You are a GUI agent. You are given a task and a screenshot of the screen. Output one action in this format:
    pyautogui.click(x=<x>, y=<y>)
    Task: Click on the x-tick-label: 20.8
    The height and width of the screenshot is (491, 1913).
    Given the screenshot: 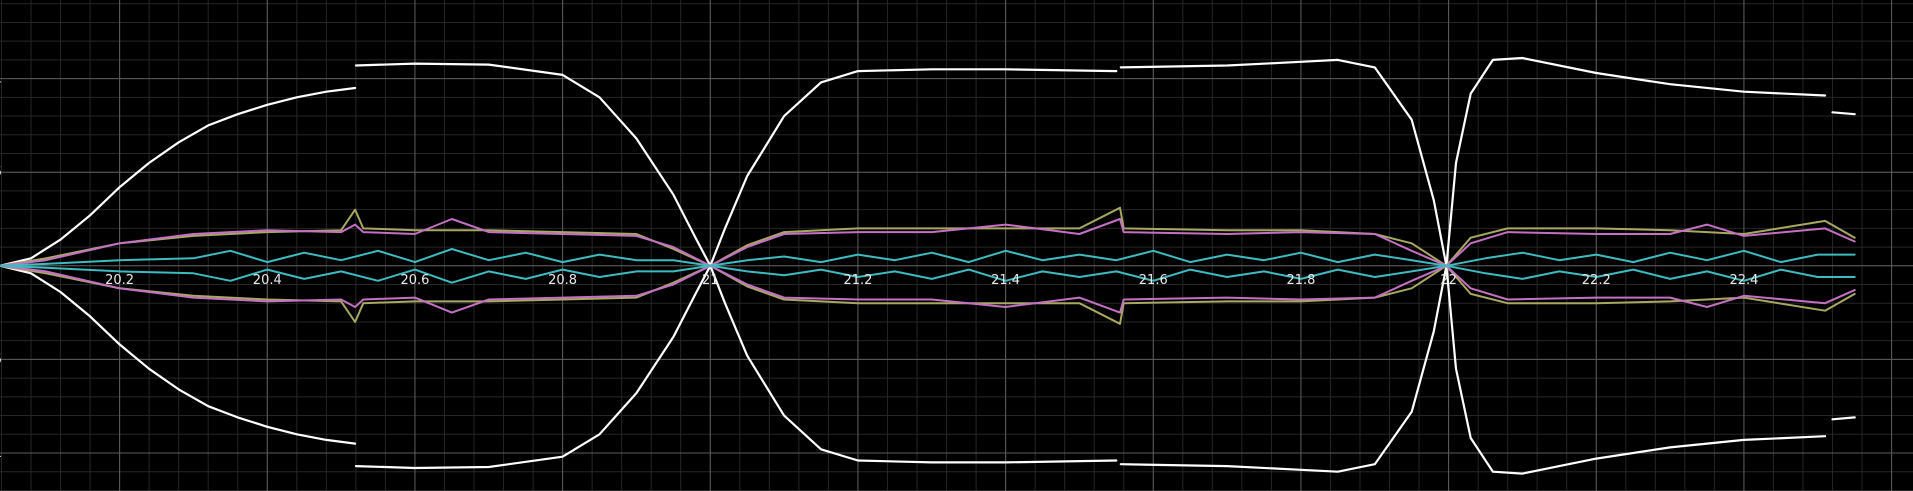 What is the action you would take?
    pyautogui.click(x=562, y=280)
    